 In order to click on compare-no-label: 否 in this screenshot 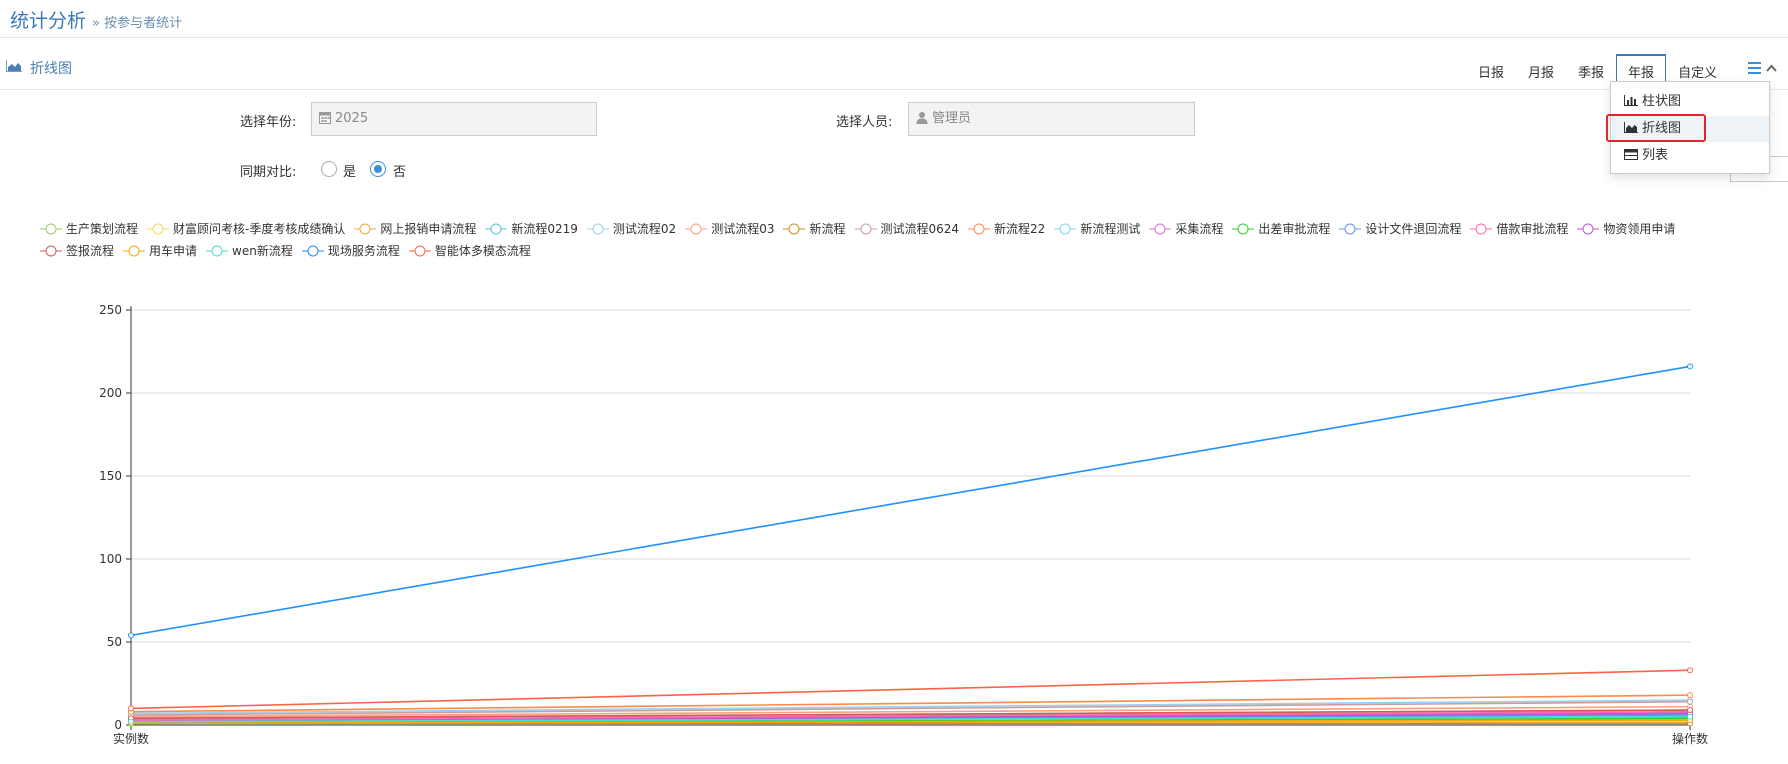, I will do `click(400, 172)`.